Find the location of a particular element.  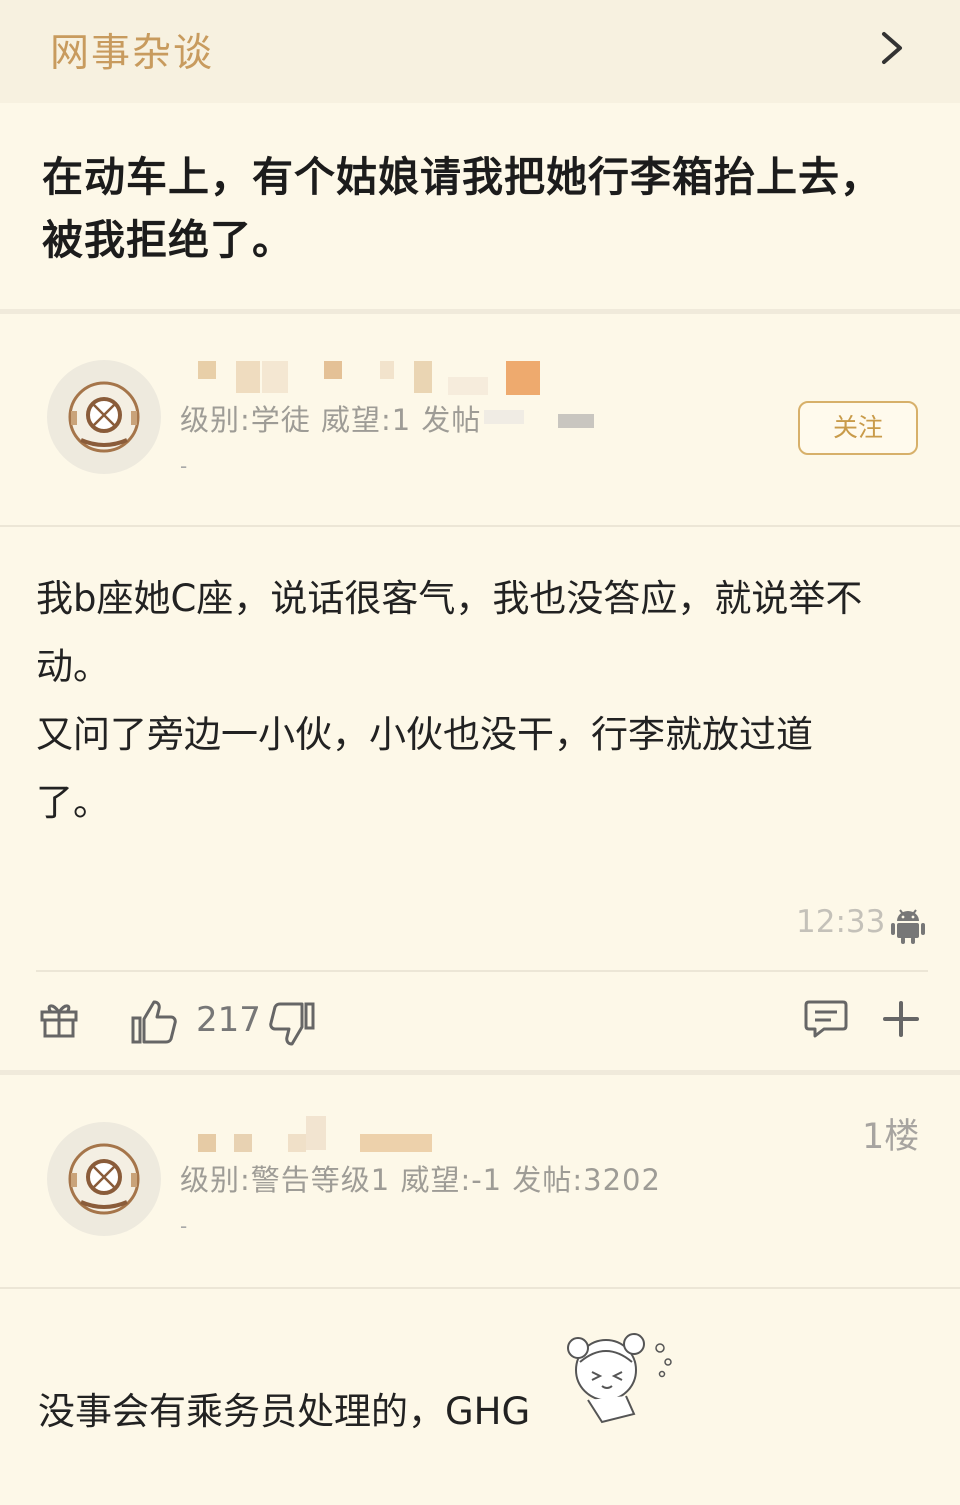

board-name: 网事杂谈 is located at coordinates (132, 50).